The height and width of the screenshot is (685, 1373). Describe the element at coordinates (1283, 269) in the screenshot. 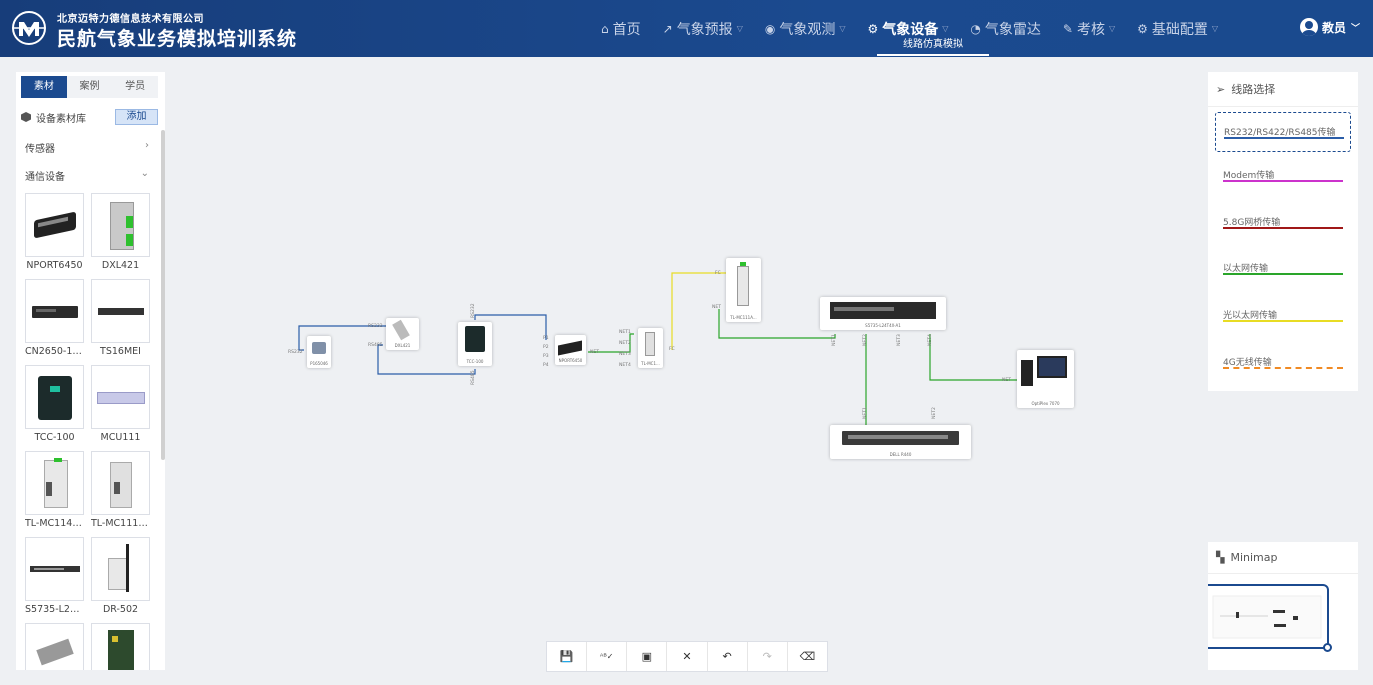

I see `route-ethernet: 以太网传输` at that location.